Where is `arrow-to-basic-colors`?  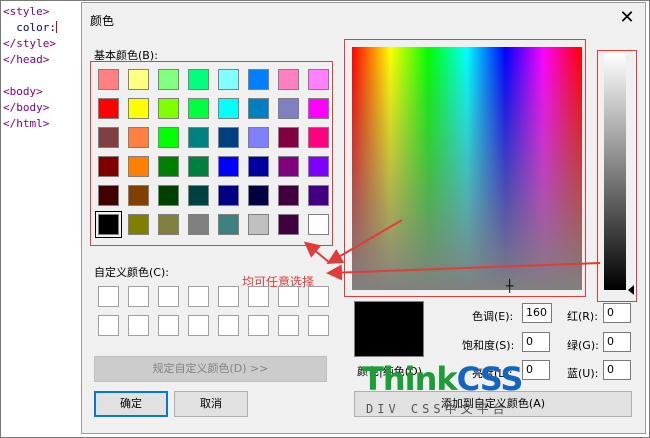 arrow-to-basic-colors is located at coordinates (317, 252).